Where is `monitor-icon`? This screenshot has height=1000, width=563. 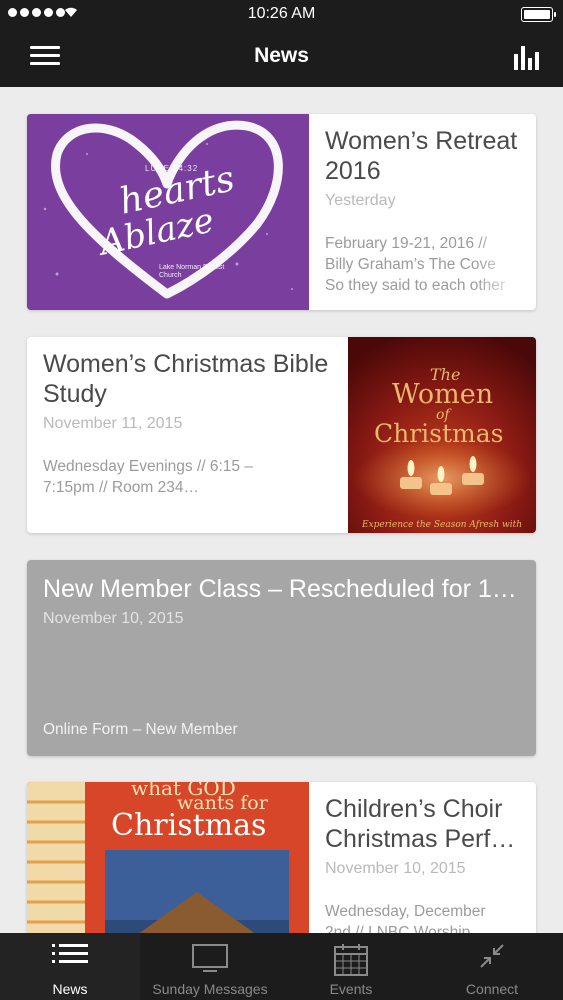
monitor-icon is located at coordinates (210, 958).